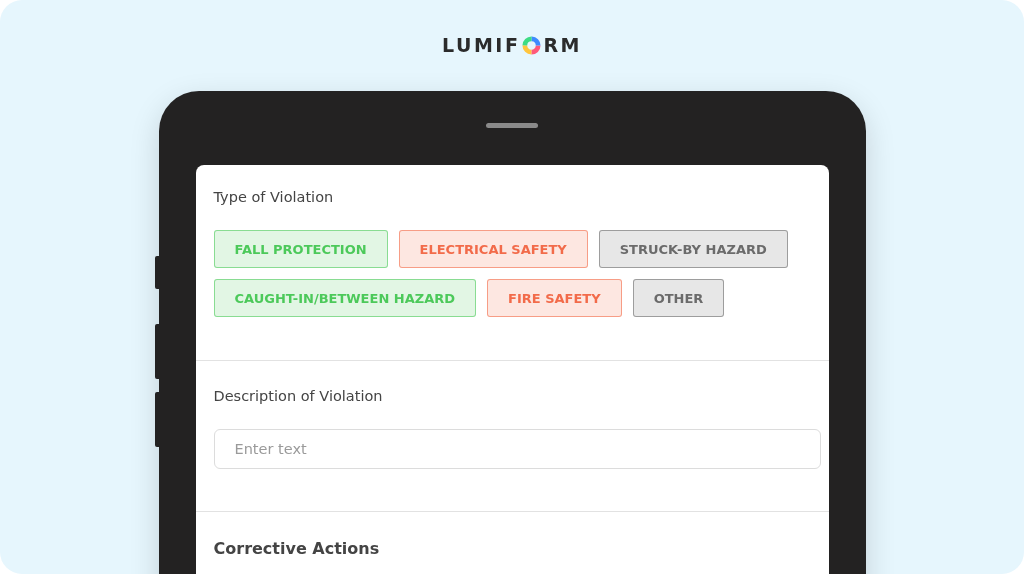 The width and height of the screenshot is (1024, 574). I want to click on violation-chip: STRUCK-BY HAZARD, so click(693, 249).